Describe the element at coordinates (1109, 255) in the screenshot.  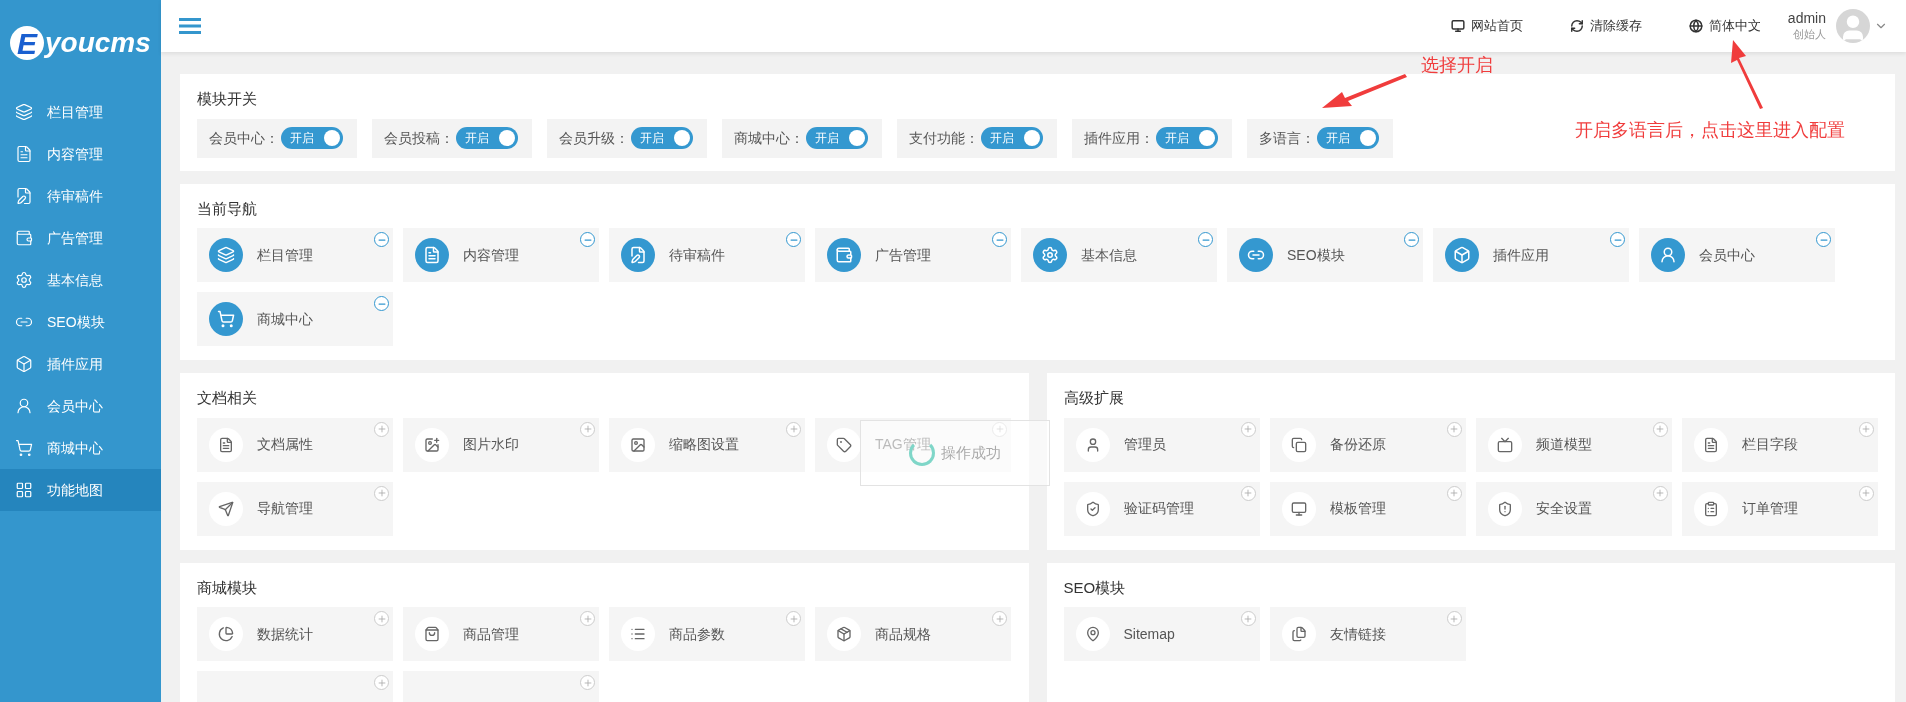
I see `tile-label: 基本信息` at that location.